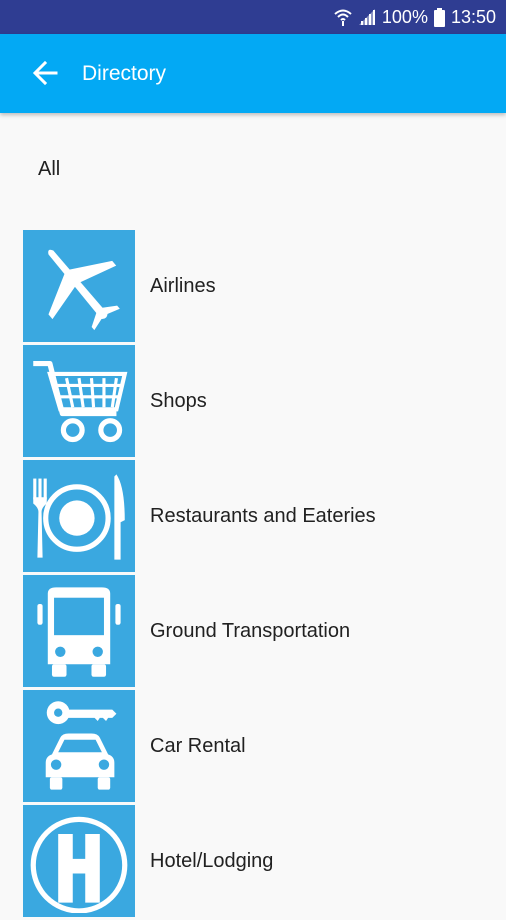 The image size is (506, 920). What do you see at coordinates (439, 17) in the screenshot?
I see `battery-icon` at bounding box center [439, 17].